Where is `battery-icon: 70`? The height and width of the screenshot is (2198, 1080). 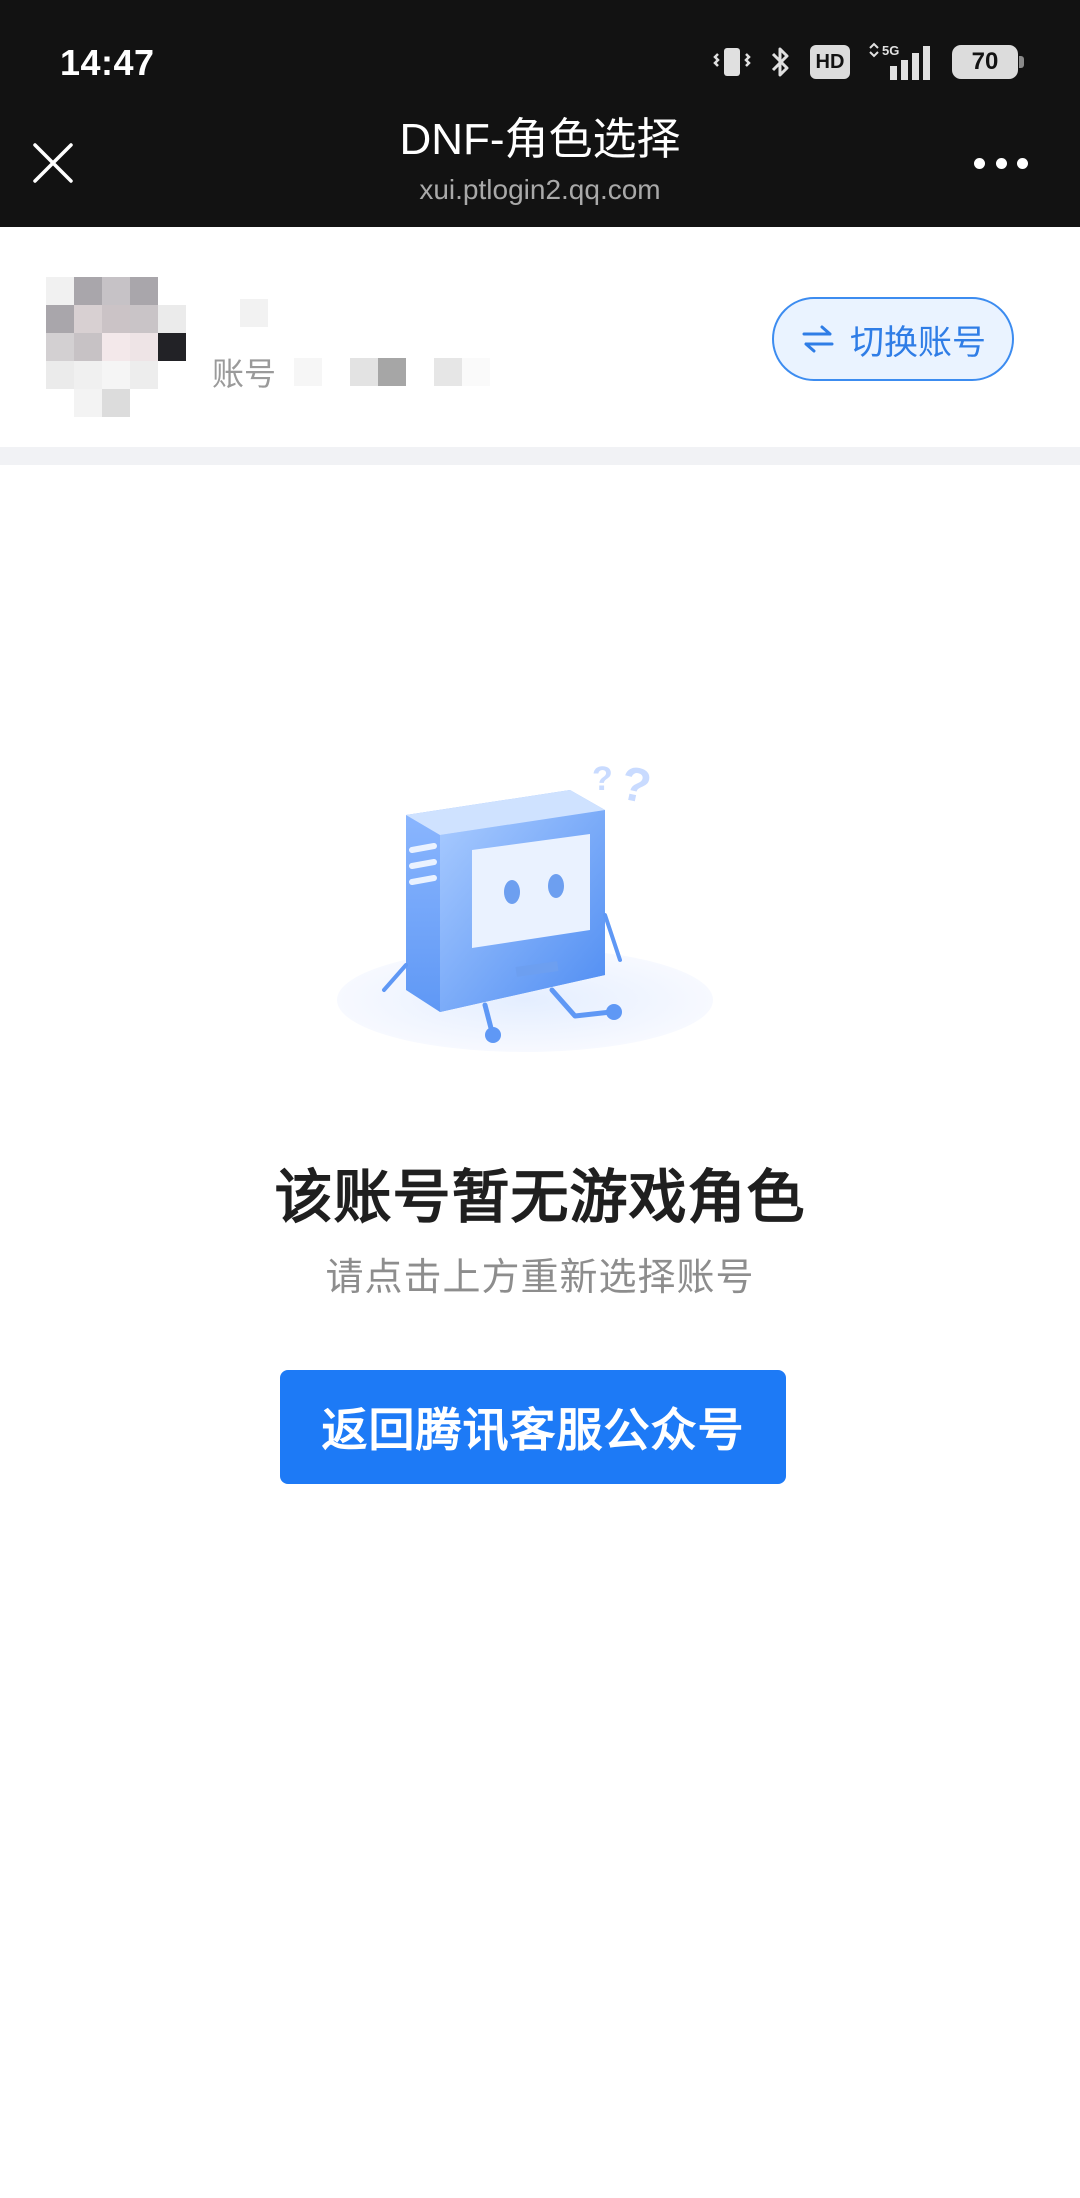
battery-icon: 70 is located at coordinates (988, 62).